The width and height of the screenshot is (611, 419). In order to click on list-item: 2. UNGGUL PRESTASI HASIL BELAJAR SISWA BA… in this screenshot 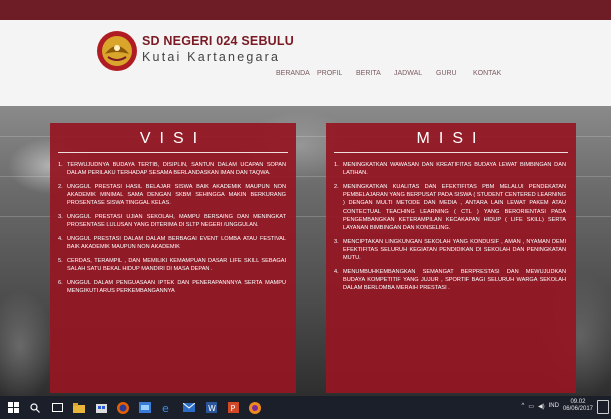, I will do `click(172, 195)`.